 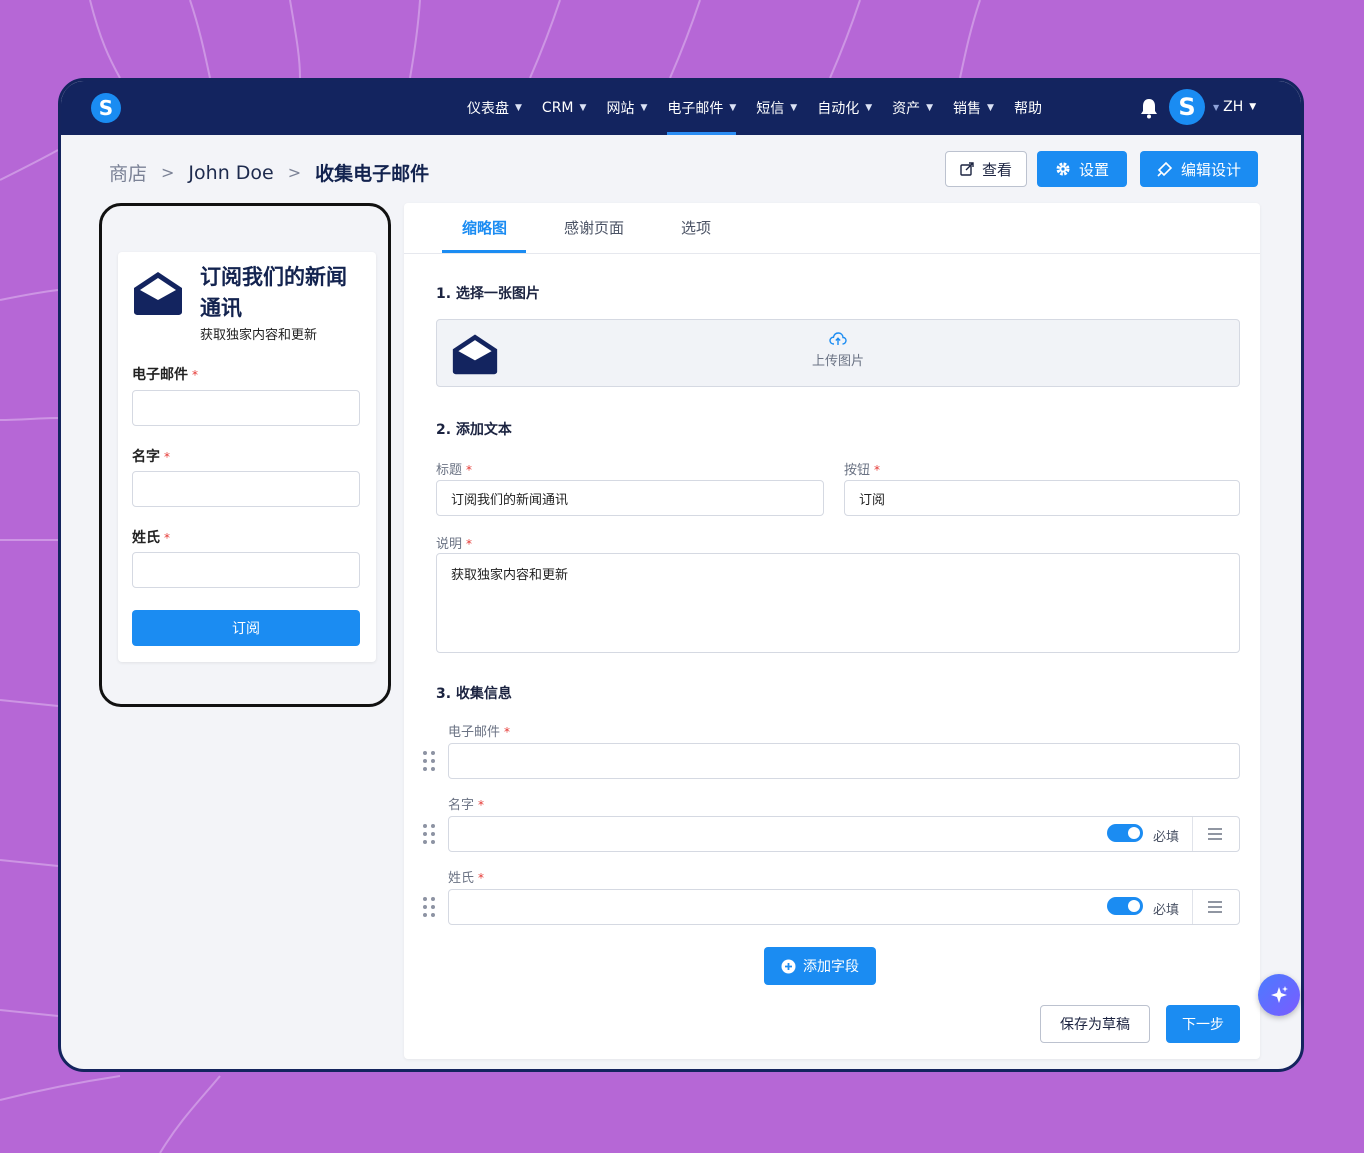 What do you see at coordinates (1192, 834) in the screenshot?
I see `divider` at bounding box center [1192, 834].